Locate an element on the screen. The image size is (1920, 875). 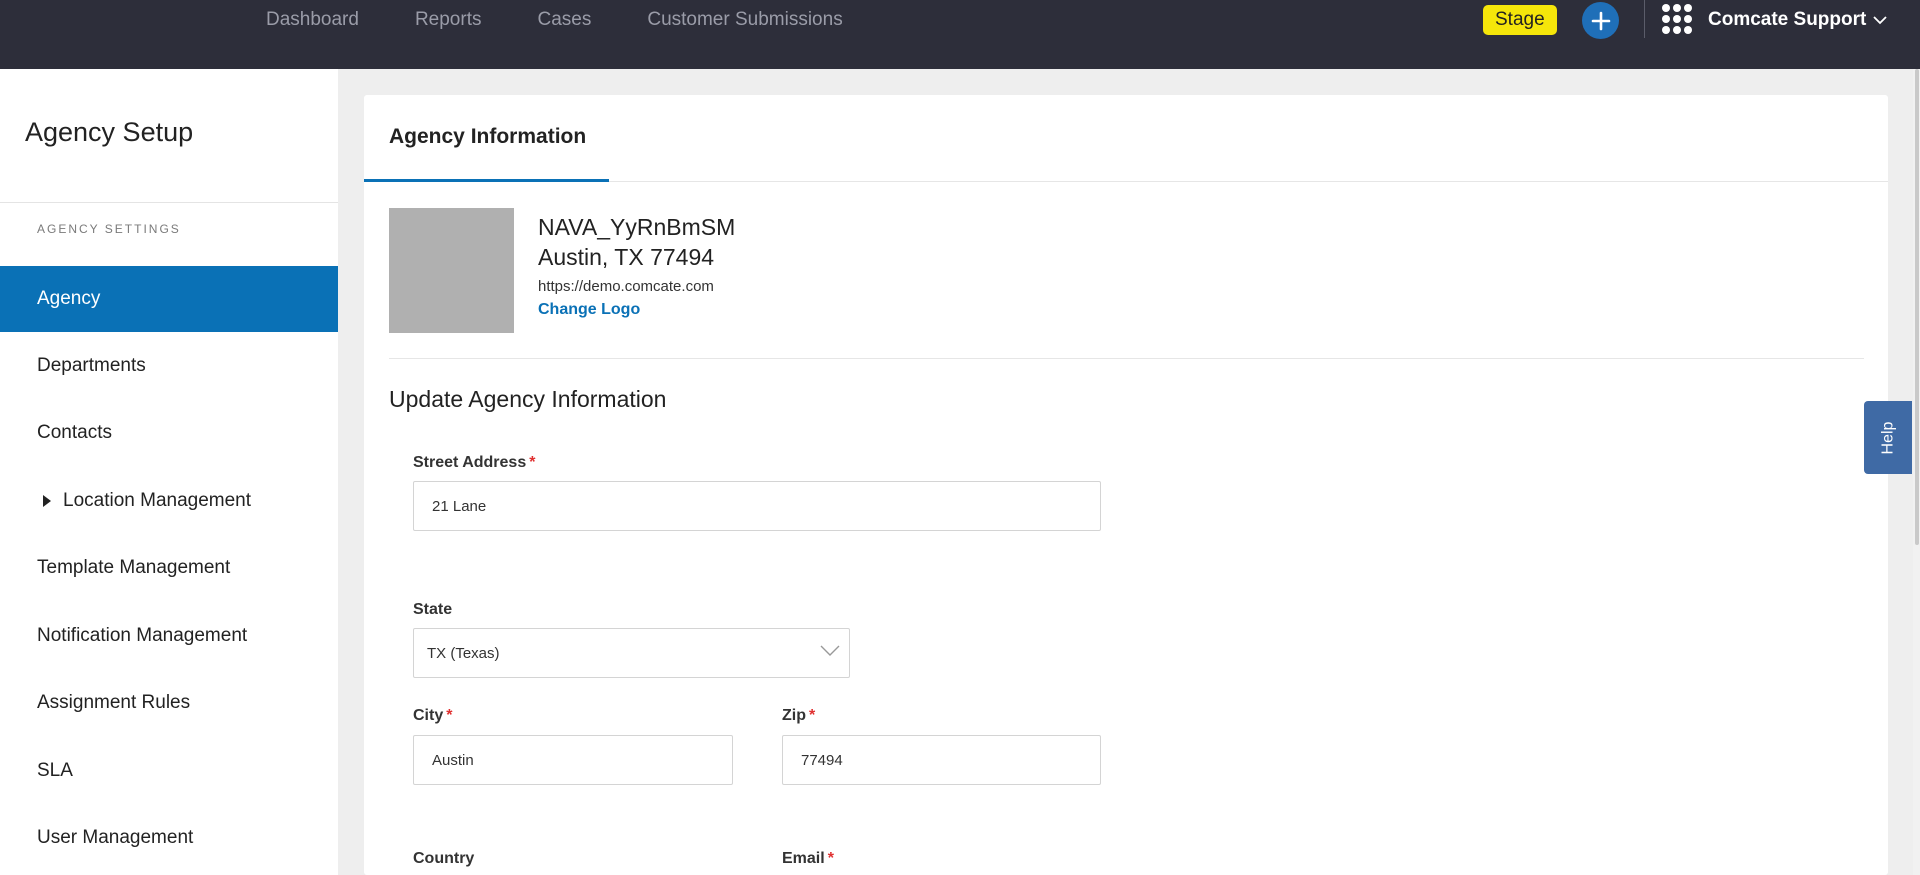
street-address-input is located at coordinates (757, 506).